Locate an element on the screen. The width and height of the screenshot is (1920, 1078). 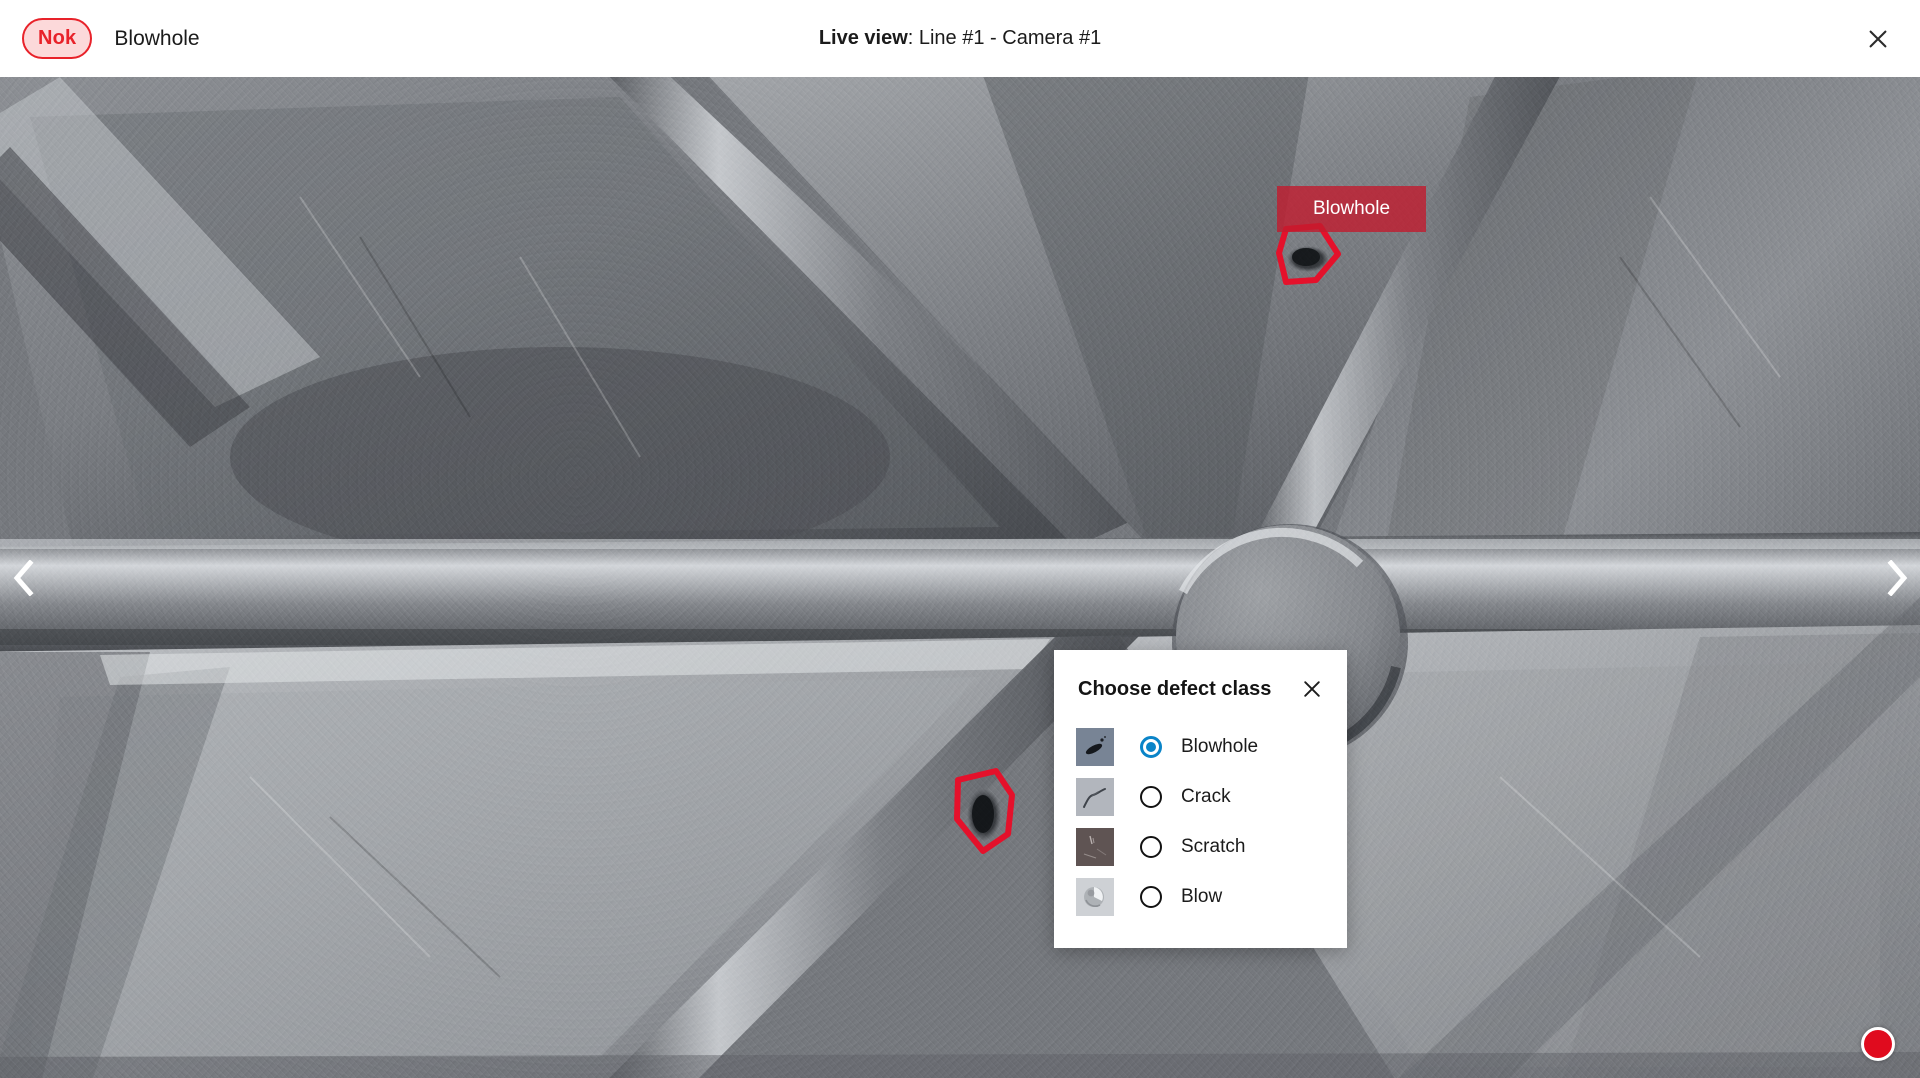
radio-blow is located at coordinates (1151, 897).